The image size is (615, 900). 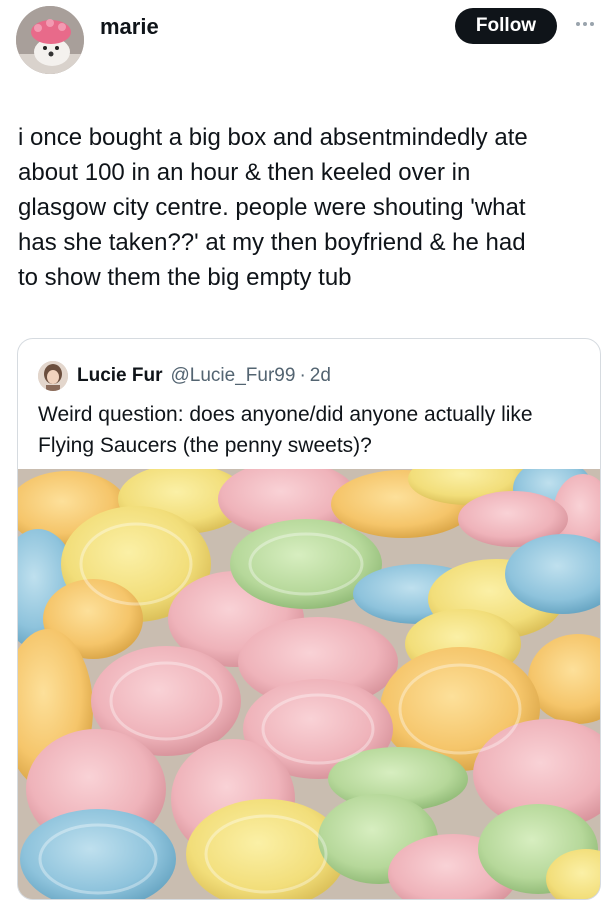 I want to click on quoted-post-header: Lucie Fur @Lucie_Fur99 · 2d, so click(x=184, y=376).